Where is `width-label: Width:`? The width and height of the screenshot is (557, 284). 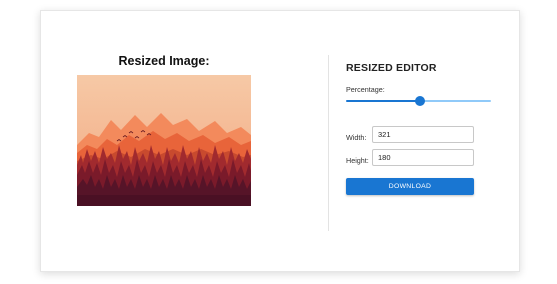 width-label: Width: is located at coordinates (356, 137).